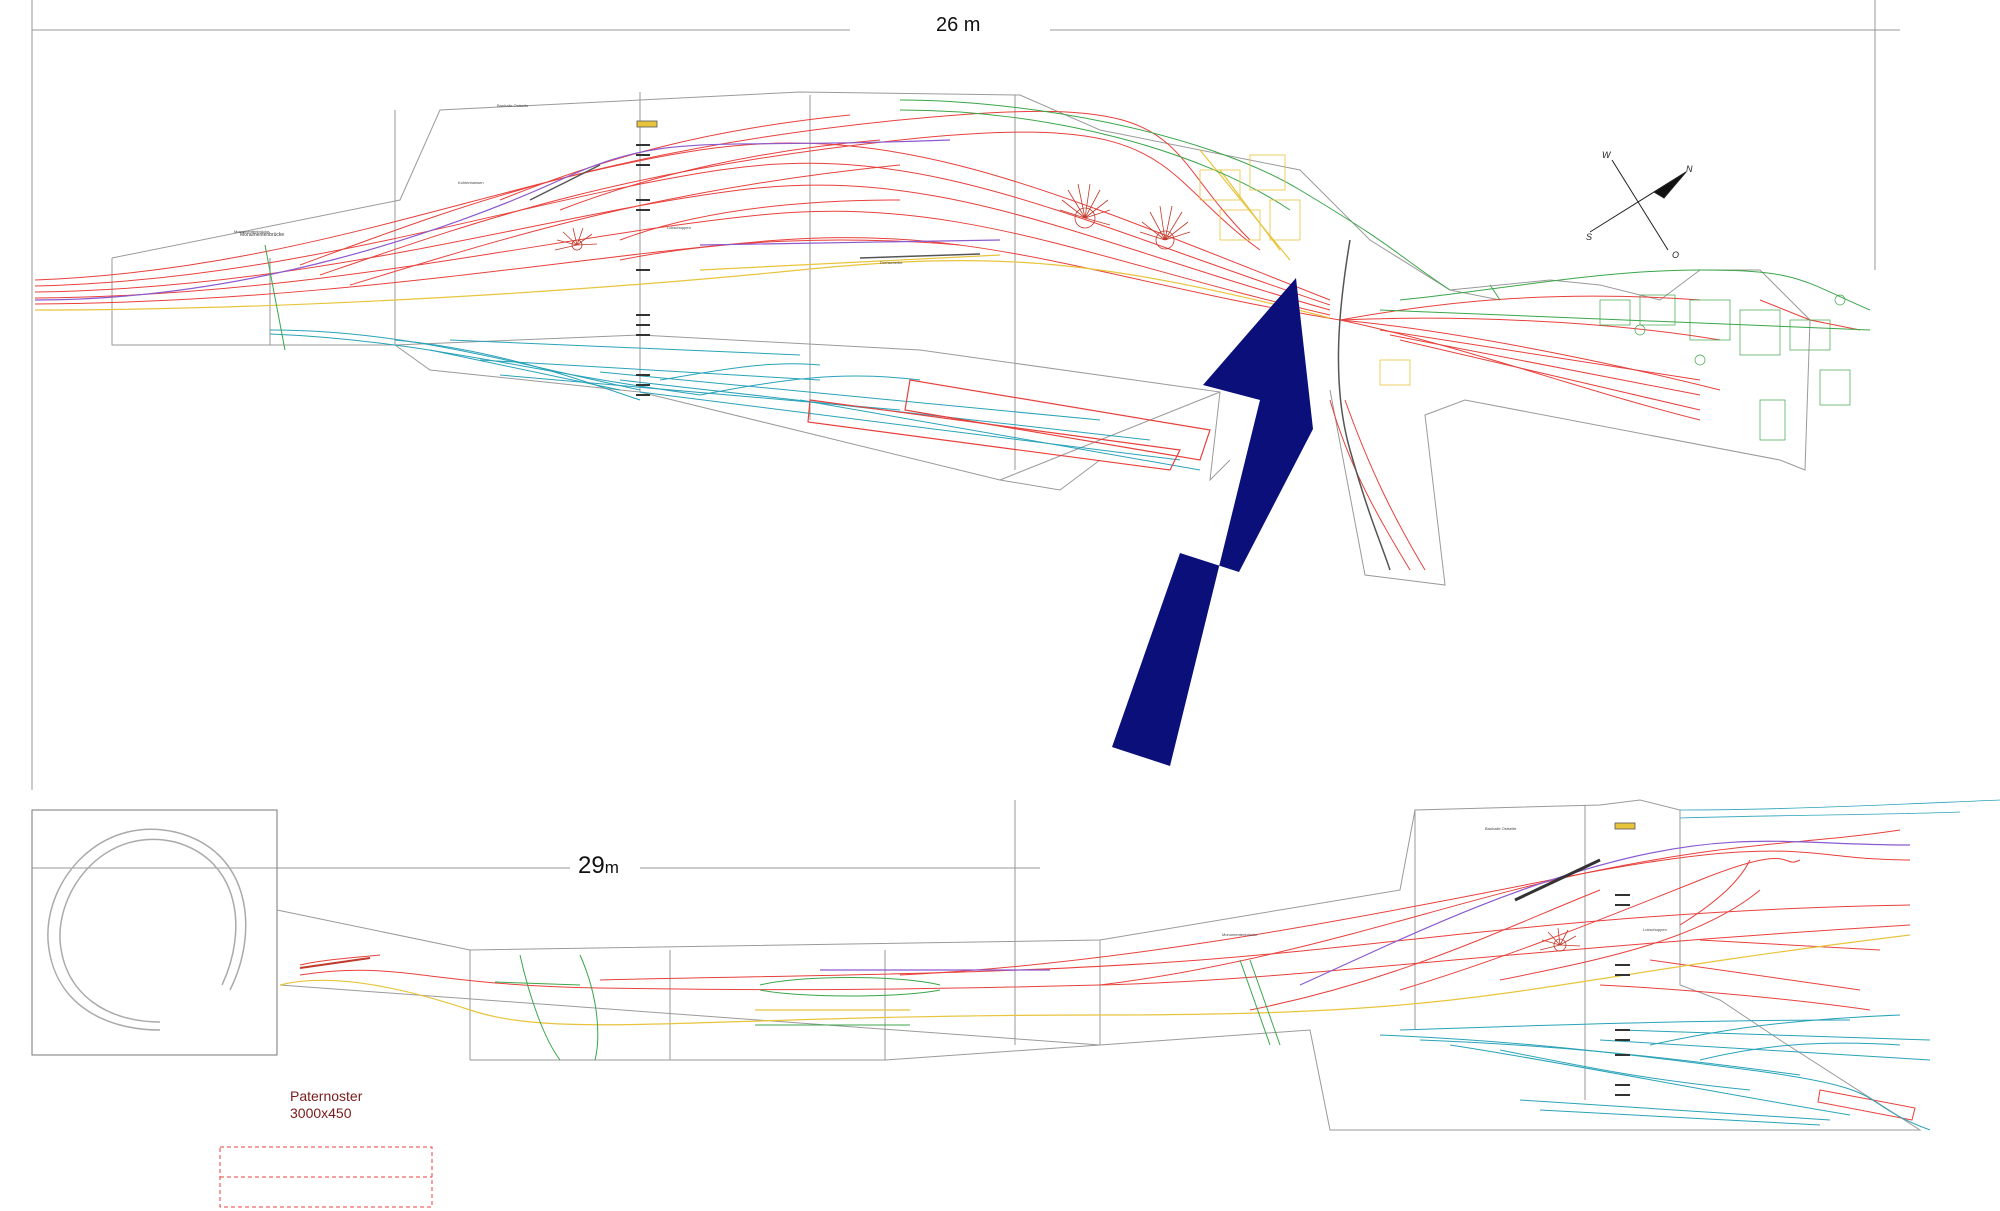 The width and height of the screenshot is (2000, 1211). I want to click on compass-n: N, so click(1689, 169).